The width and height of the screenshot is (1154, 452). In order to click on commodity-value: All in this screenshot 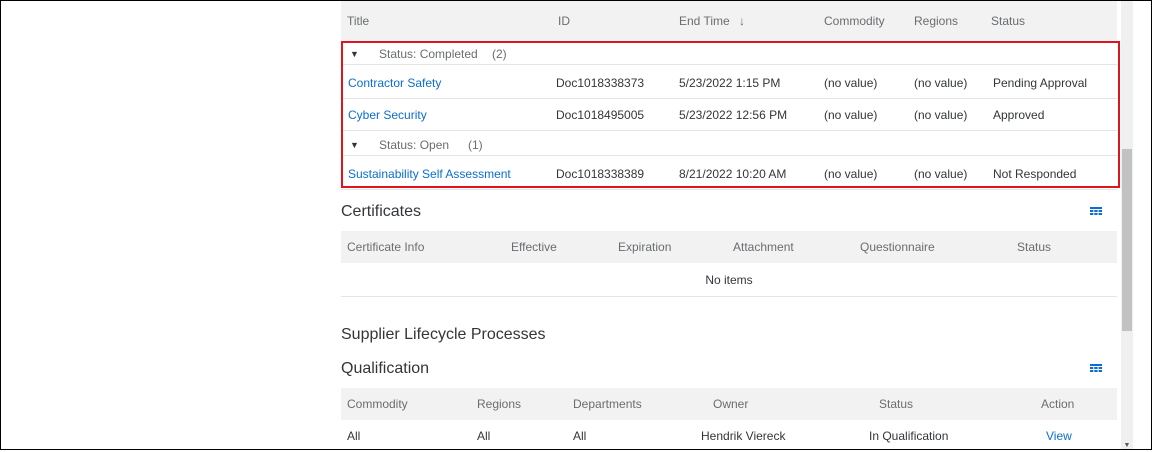, I will do `click(354, 436)`.